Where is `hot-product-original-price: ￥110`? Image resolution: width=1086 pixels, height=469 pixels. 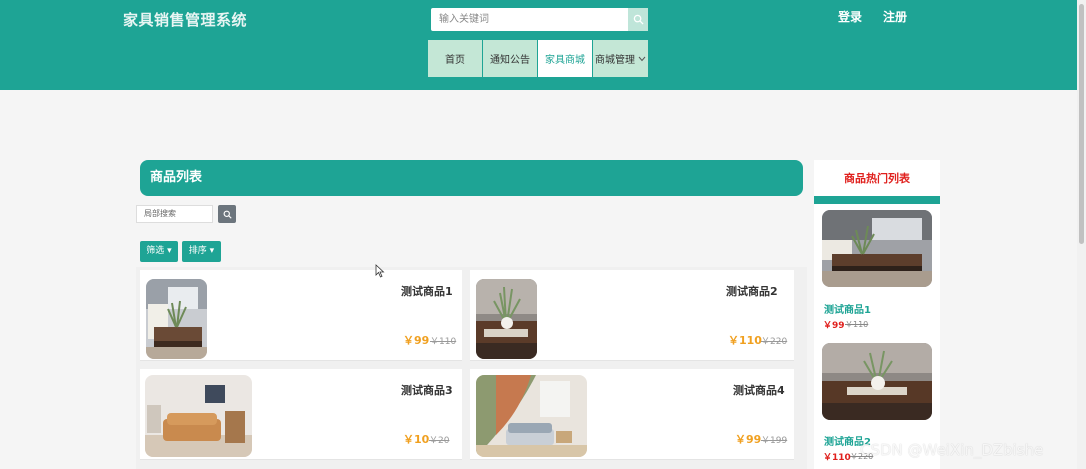
hot-product-original-price: ￥110 is located at coordinates (857, 324).